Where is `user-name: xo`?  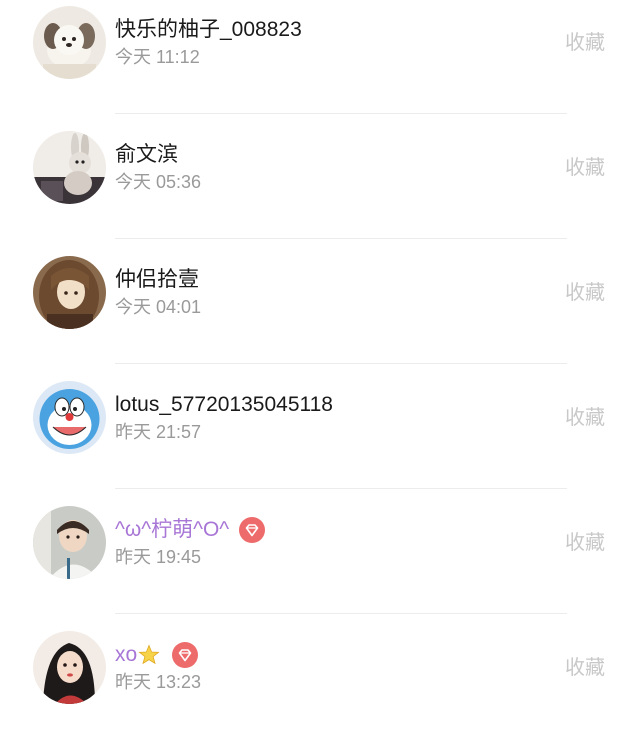
user-name: xo is located at coordinates (126, 655).